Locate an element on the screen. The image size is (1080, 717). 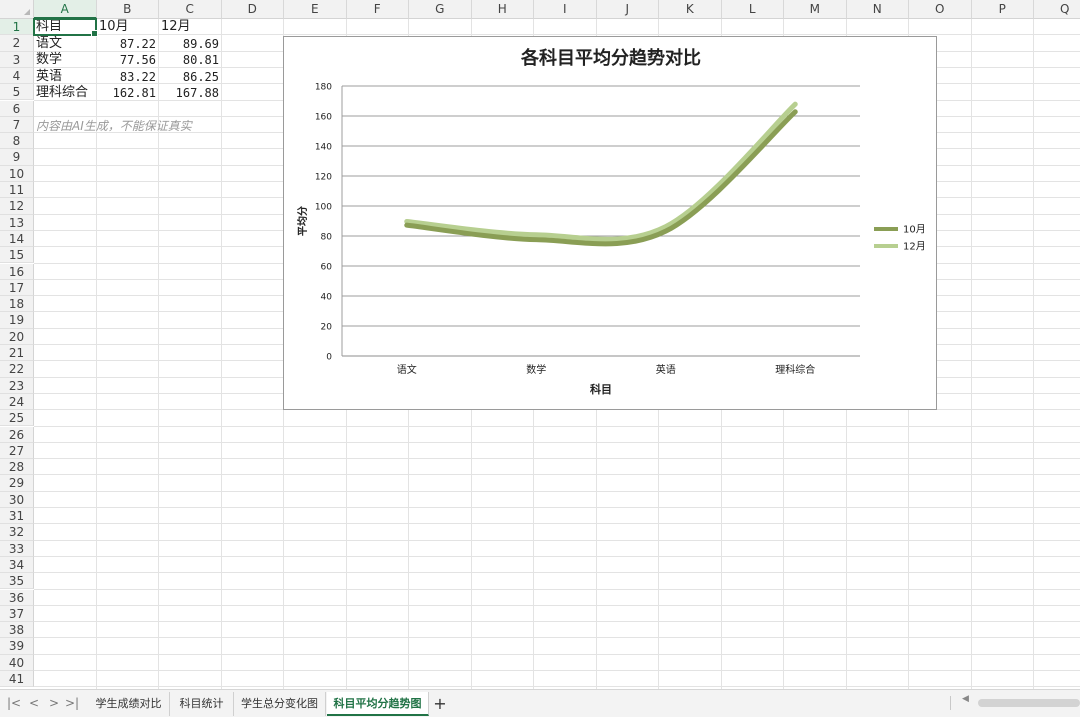
column-header-q: Q is located at coordinates (1057, 9).